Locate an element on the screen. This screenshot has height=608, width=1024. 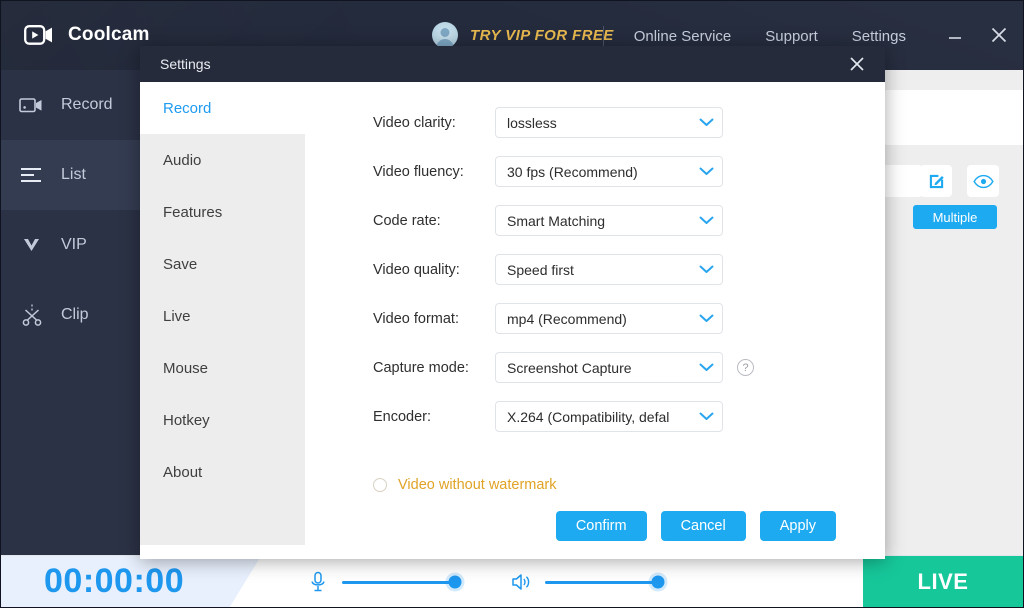
user-avatar-icon is located at coordinates (445, 35).